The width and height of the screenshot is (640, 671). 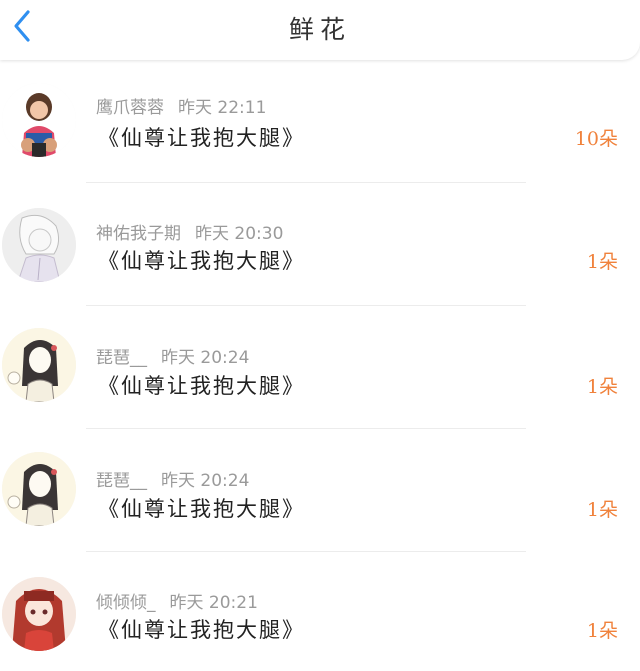 I want to click on record-time: 昨天 20:30, so click(x=239, y=234).